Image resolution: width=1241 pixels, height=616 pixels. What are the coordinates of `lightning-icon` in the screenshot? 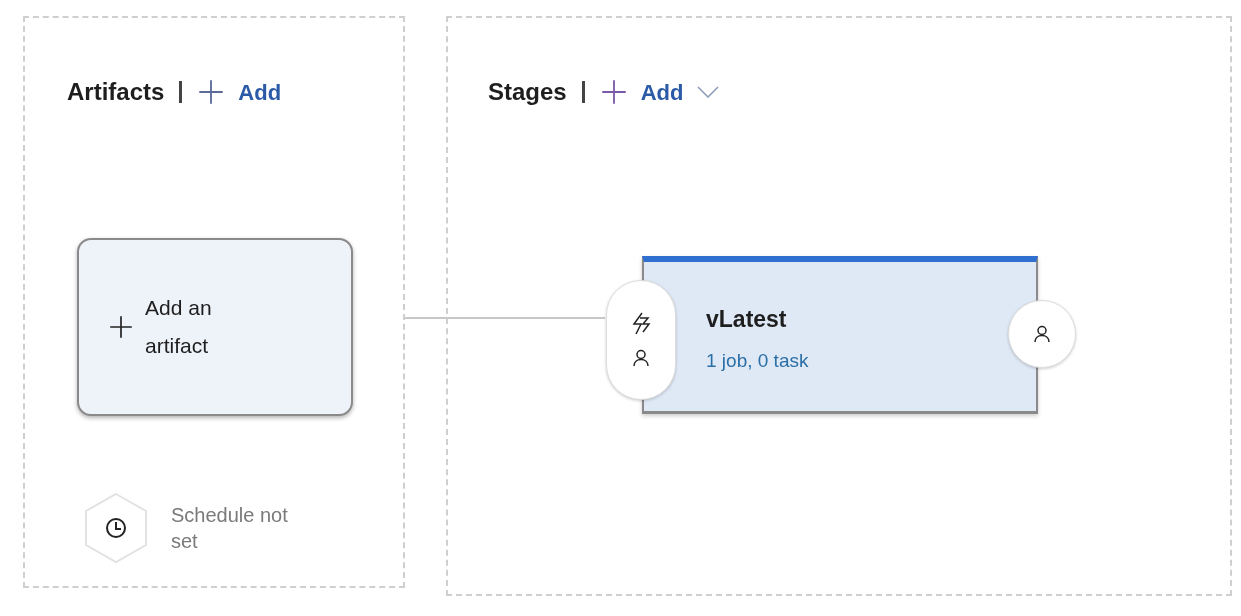 It's located at (641, 324).